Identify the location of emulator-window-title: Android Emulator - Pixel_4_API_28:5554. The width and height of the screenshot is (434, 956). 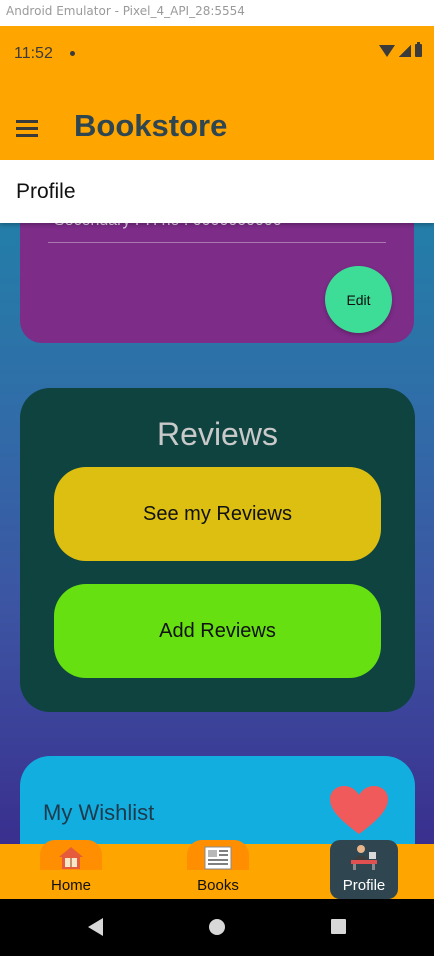
(217, 13).